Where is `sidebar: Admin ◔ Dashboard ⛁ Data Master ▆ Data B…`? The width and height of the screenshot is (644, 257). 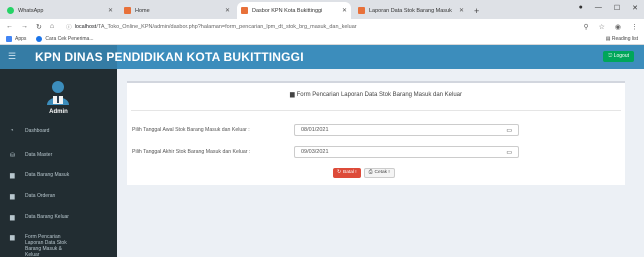 sidebar: Admin ◔ Dashboard ⛁ Data Master ▆ Data B… is located at coordinates (58, 163).